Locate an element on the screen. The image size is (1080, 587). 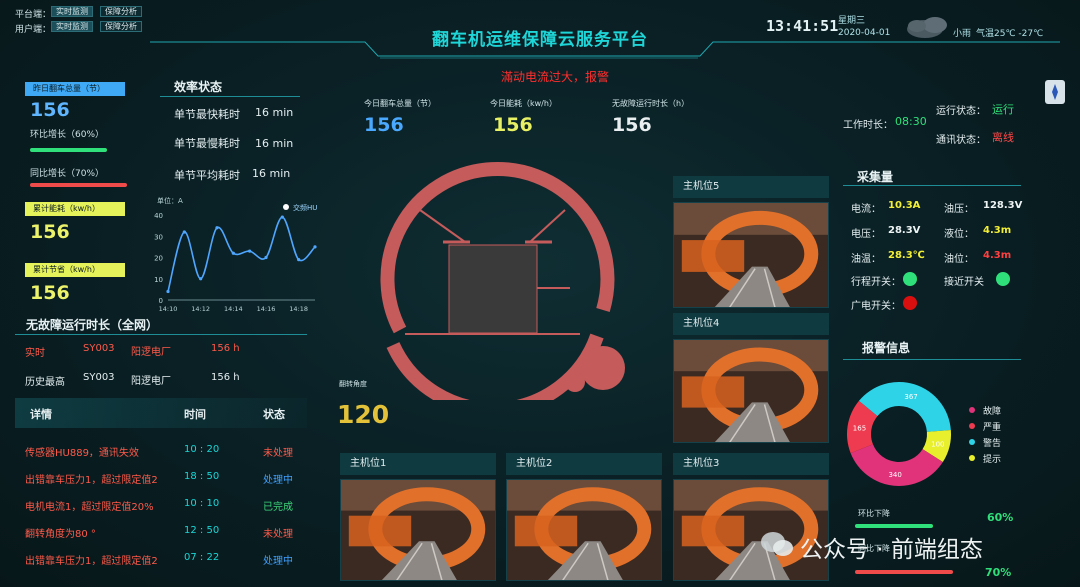
collect-value: 10.3A is located at coordinates (904, 205).